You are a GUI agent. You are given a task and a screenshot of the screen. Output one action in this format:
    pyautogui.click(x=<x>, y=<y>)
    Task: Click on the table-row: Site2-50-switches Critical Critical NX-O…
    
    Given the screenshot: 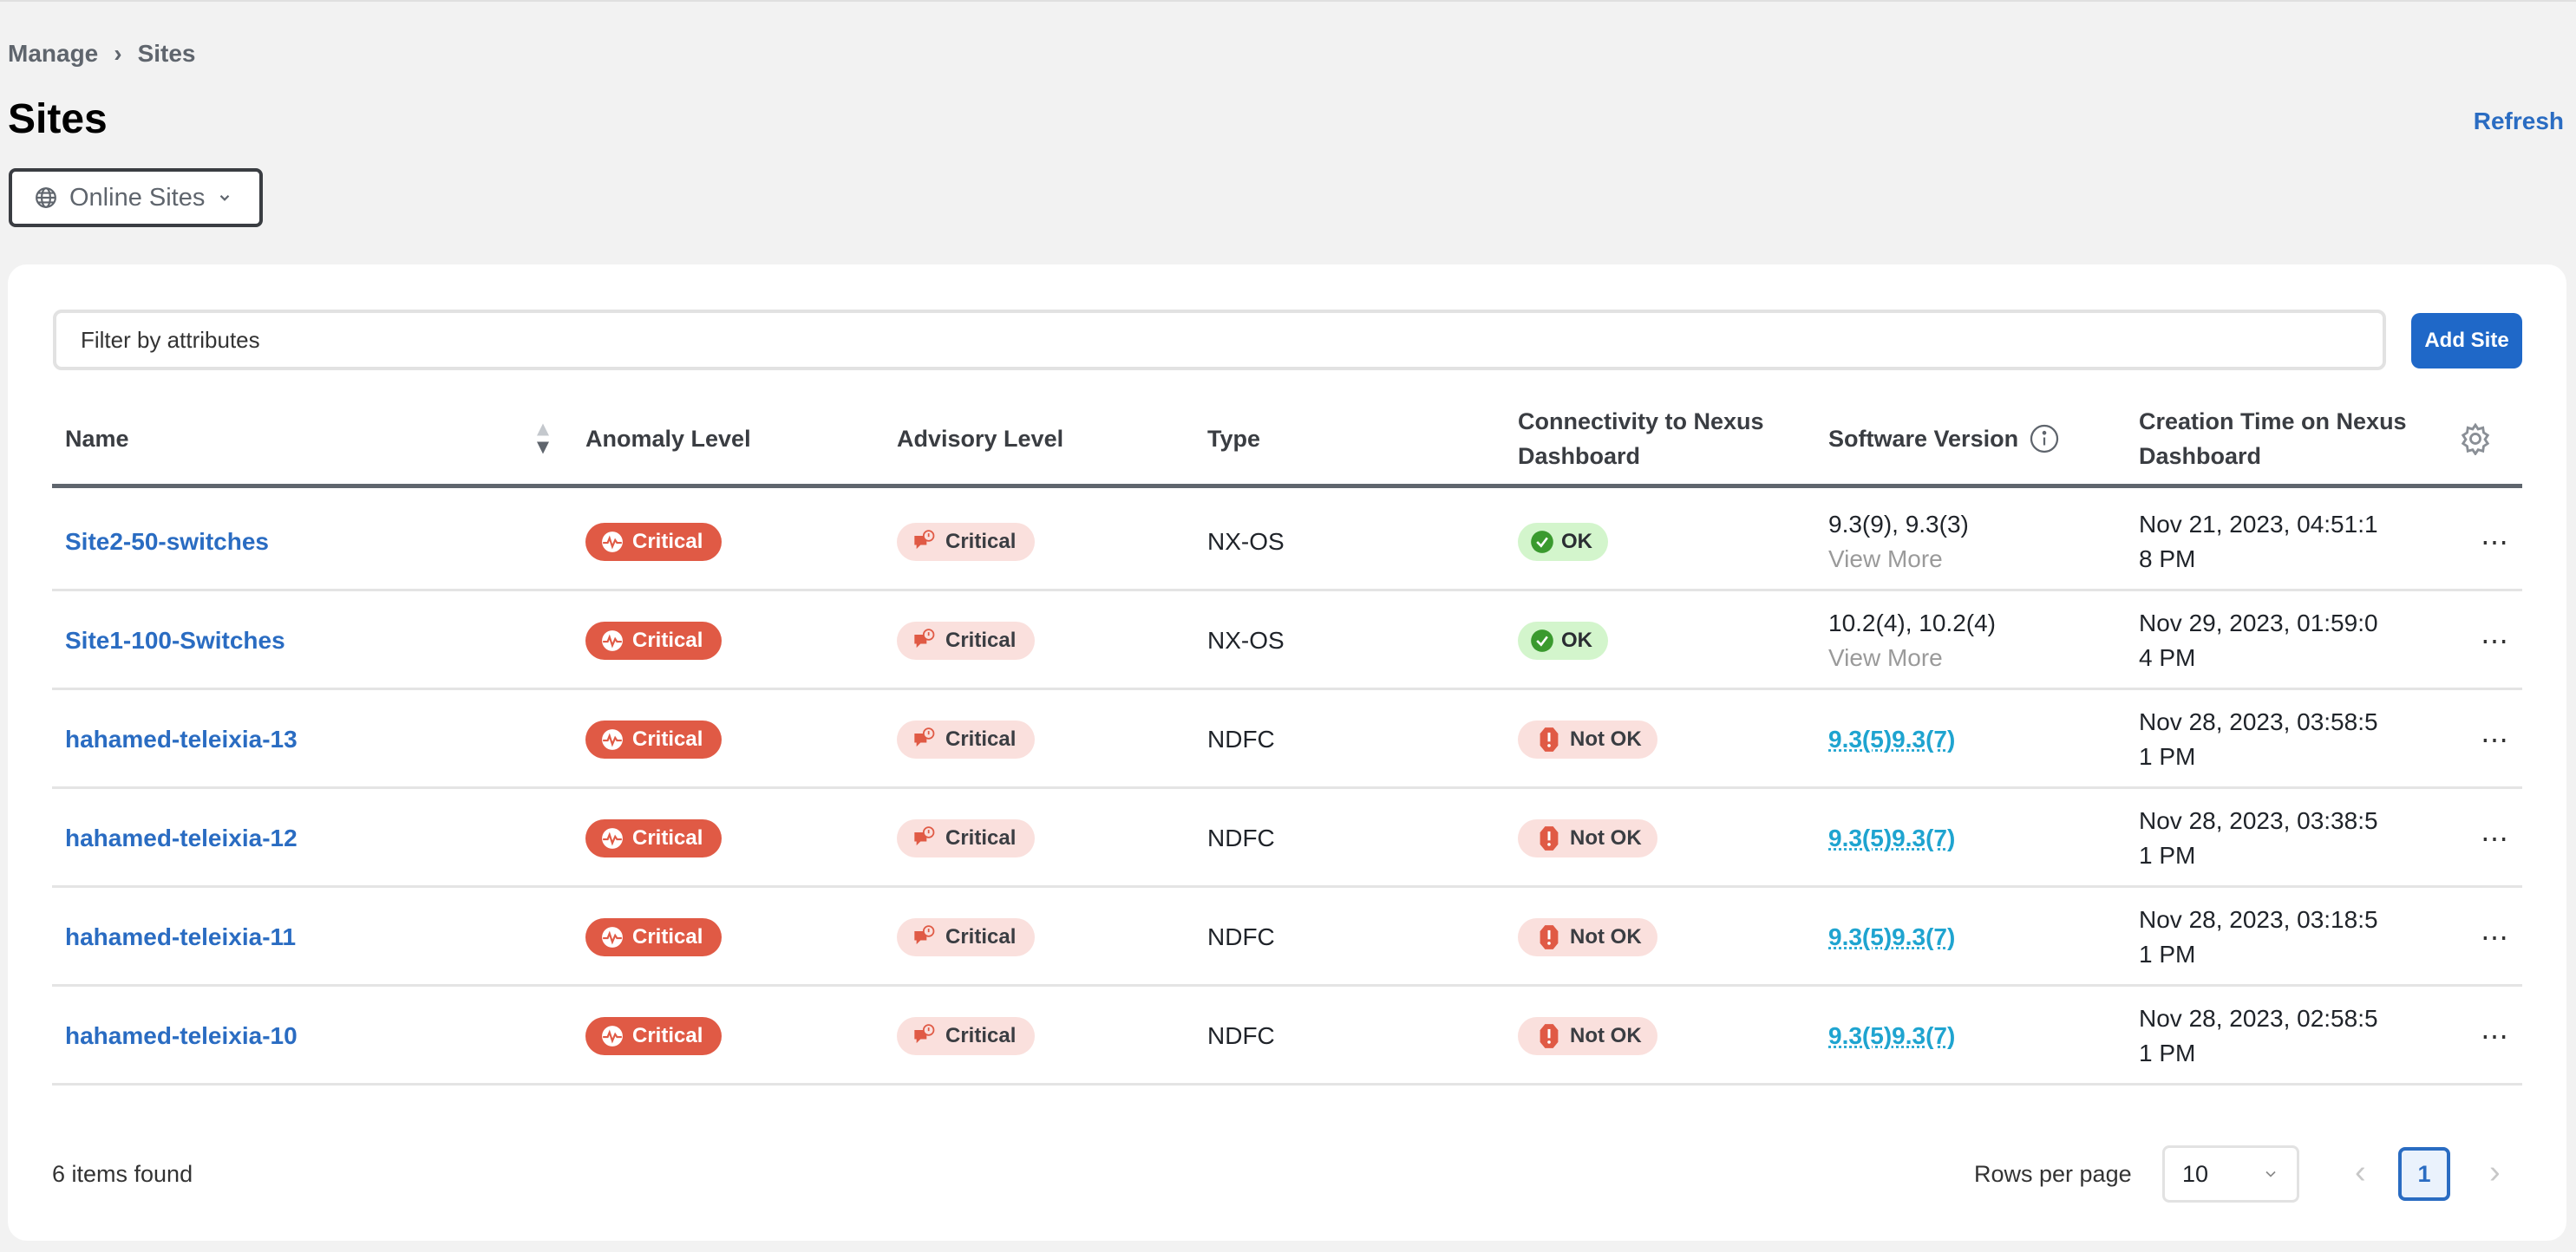 What is the action you would take?
    pyautogui.click(x=1287, y=542)
    